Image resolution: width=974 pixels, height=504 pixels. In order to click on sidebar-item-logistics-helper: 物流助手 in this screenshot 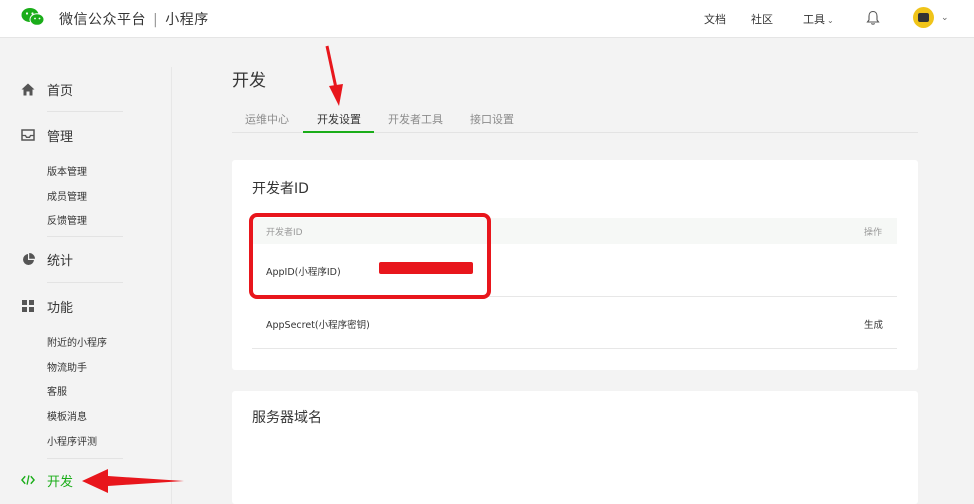, I will do `click(67, 366)`.